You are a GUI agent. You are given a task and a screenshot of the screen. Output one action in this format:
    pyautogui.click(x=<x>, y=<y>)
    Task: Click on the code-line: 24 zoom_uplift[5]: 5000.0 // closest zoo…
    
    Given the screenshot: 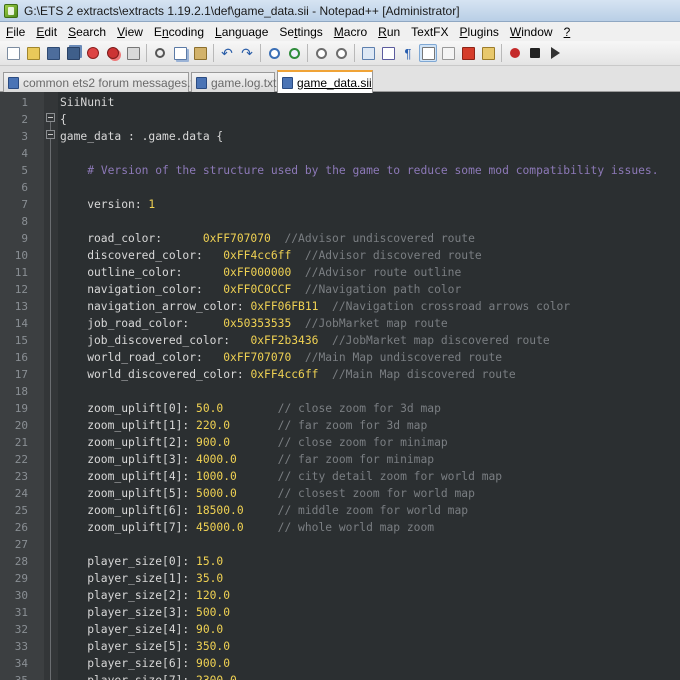 What is the action you would take?
    pyautogui.click(x=340, y=493)
    